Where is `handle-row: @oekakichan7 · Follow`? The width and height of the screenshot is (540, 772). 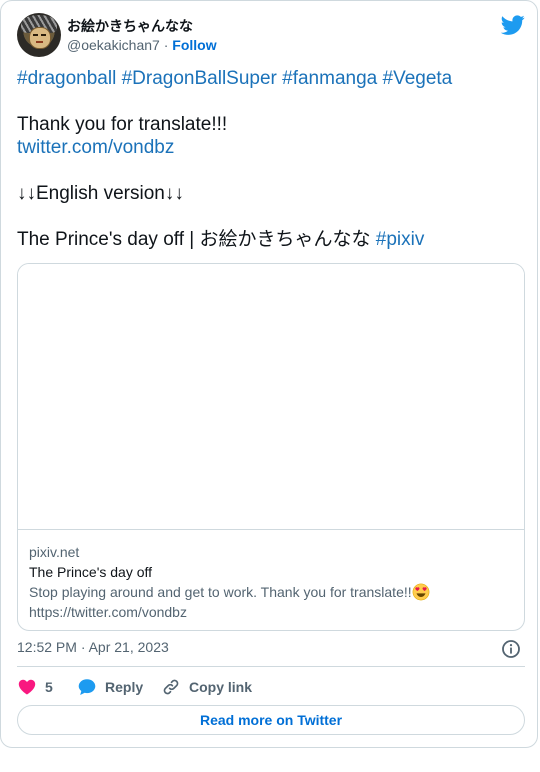
handle-row: @oekakichan7 · Follow is located at coordinates (142, 45).